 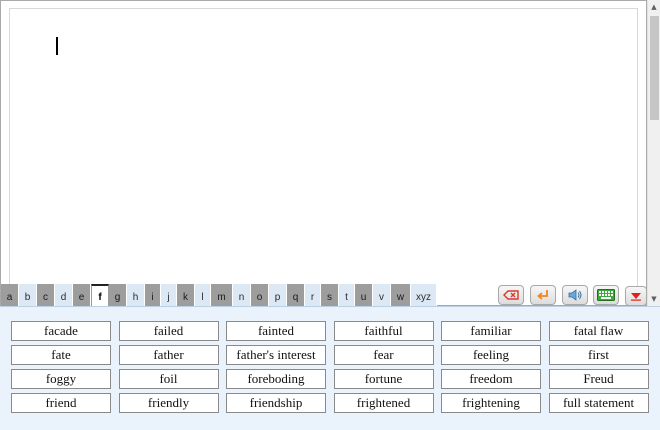 What do you see at coordinates (491, 331) in the screenshot?
I see `word-button: familiar` at bounding box center [491, 331].